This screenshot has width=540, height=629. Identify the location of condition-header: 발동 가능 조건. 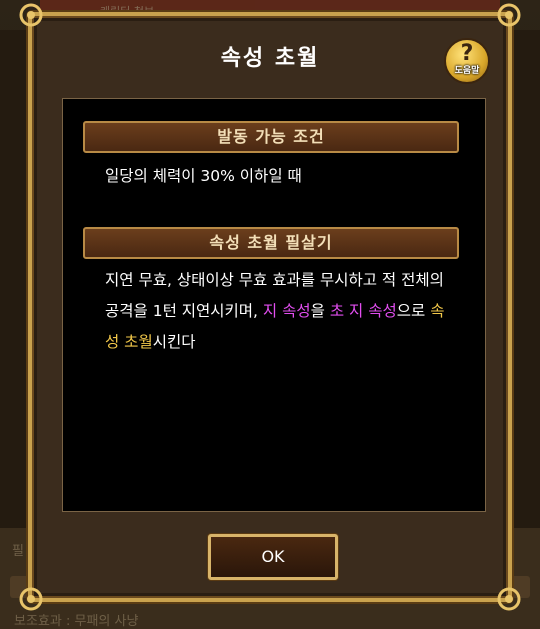
(271, 137).